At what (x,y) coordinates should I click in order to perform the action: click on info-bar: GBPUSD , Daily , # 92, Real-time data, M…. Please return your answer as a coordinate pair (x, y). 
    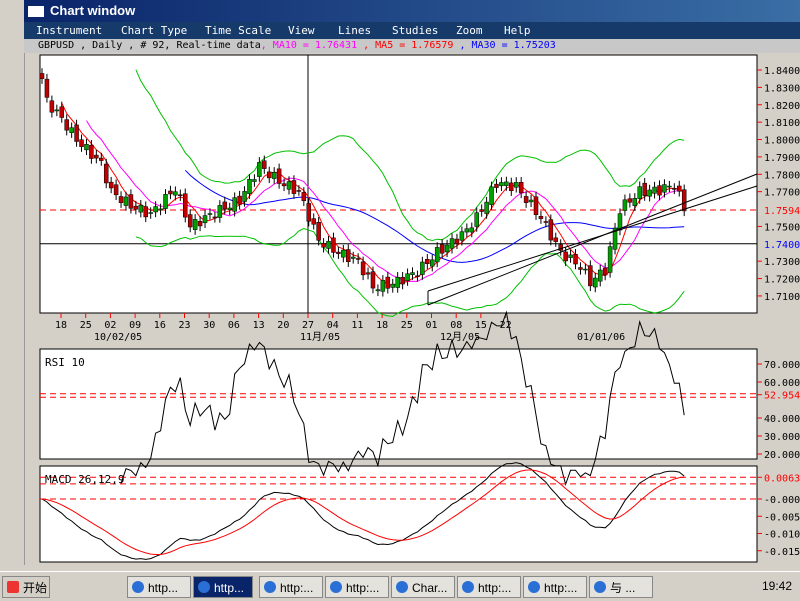
    Looking at the image, I should click on (412, 46).